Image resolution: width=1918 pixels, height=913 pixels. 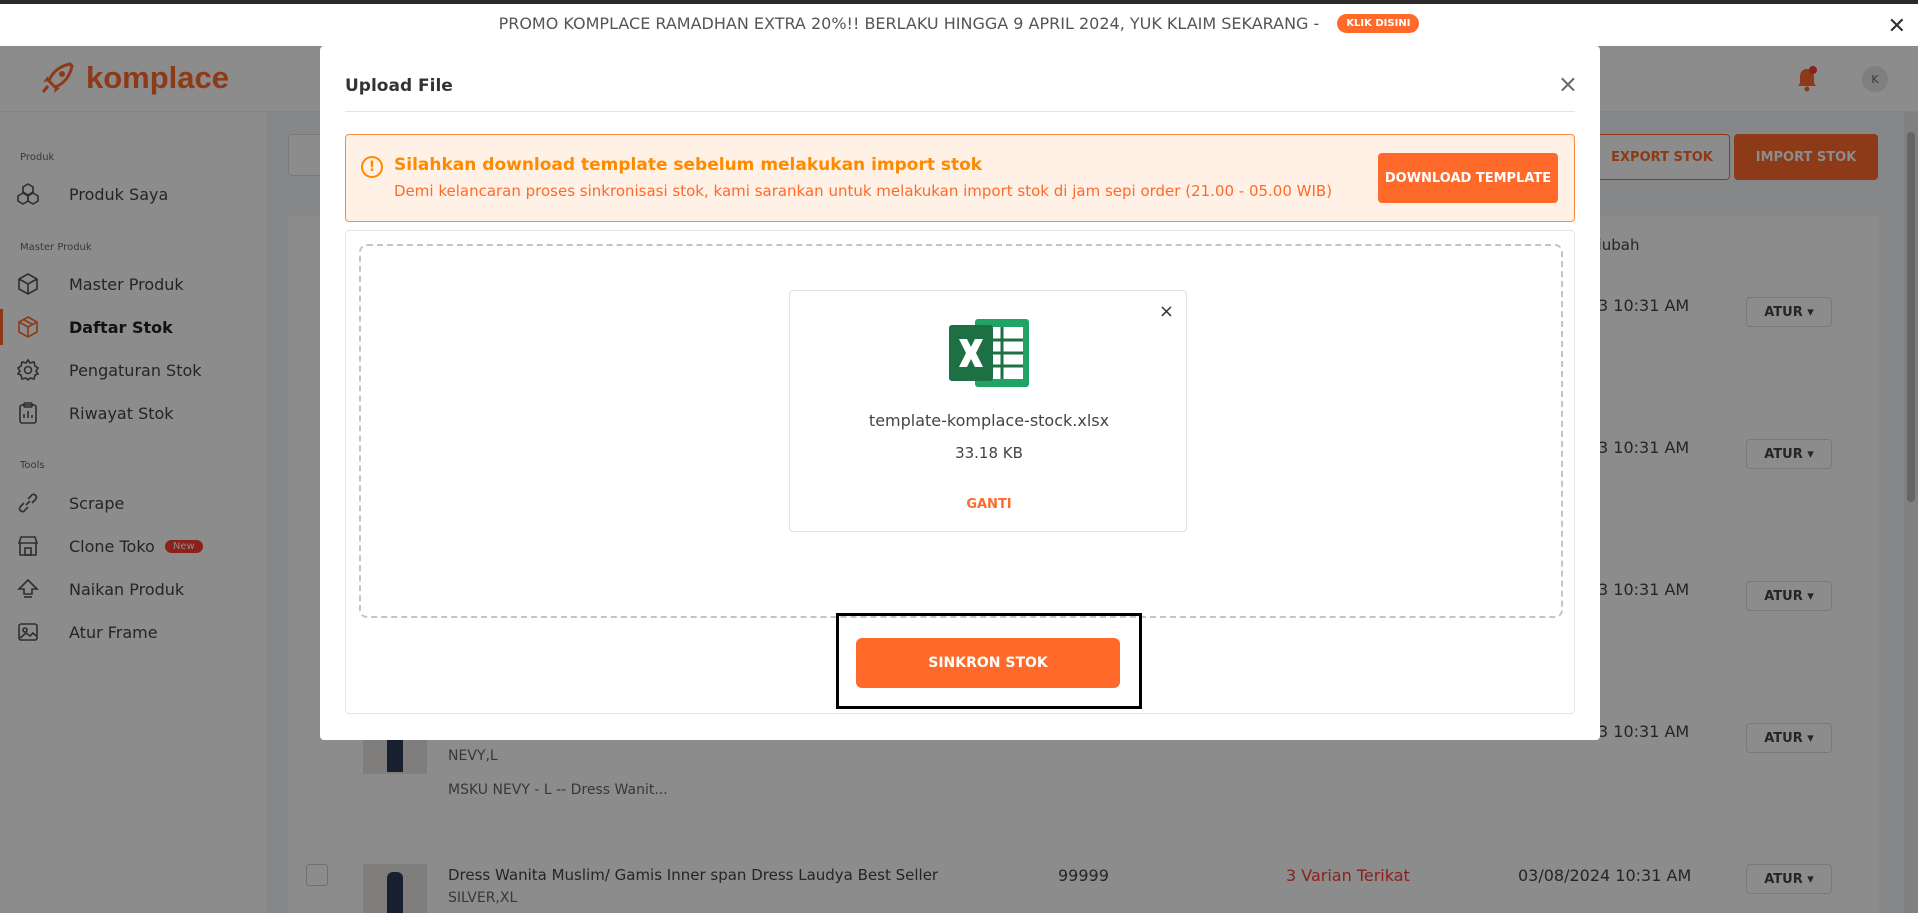 What do you see at coordinates (989, 453) in the screenshot?
I see `file-size: 33.18 KB` at bounding box center [989, 453].